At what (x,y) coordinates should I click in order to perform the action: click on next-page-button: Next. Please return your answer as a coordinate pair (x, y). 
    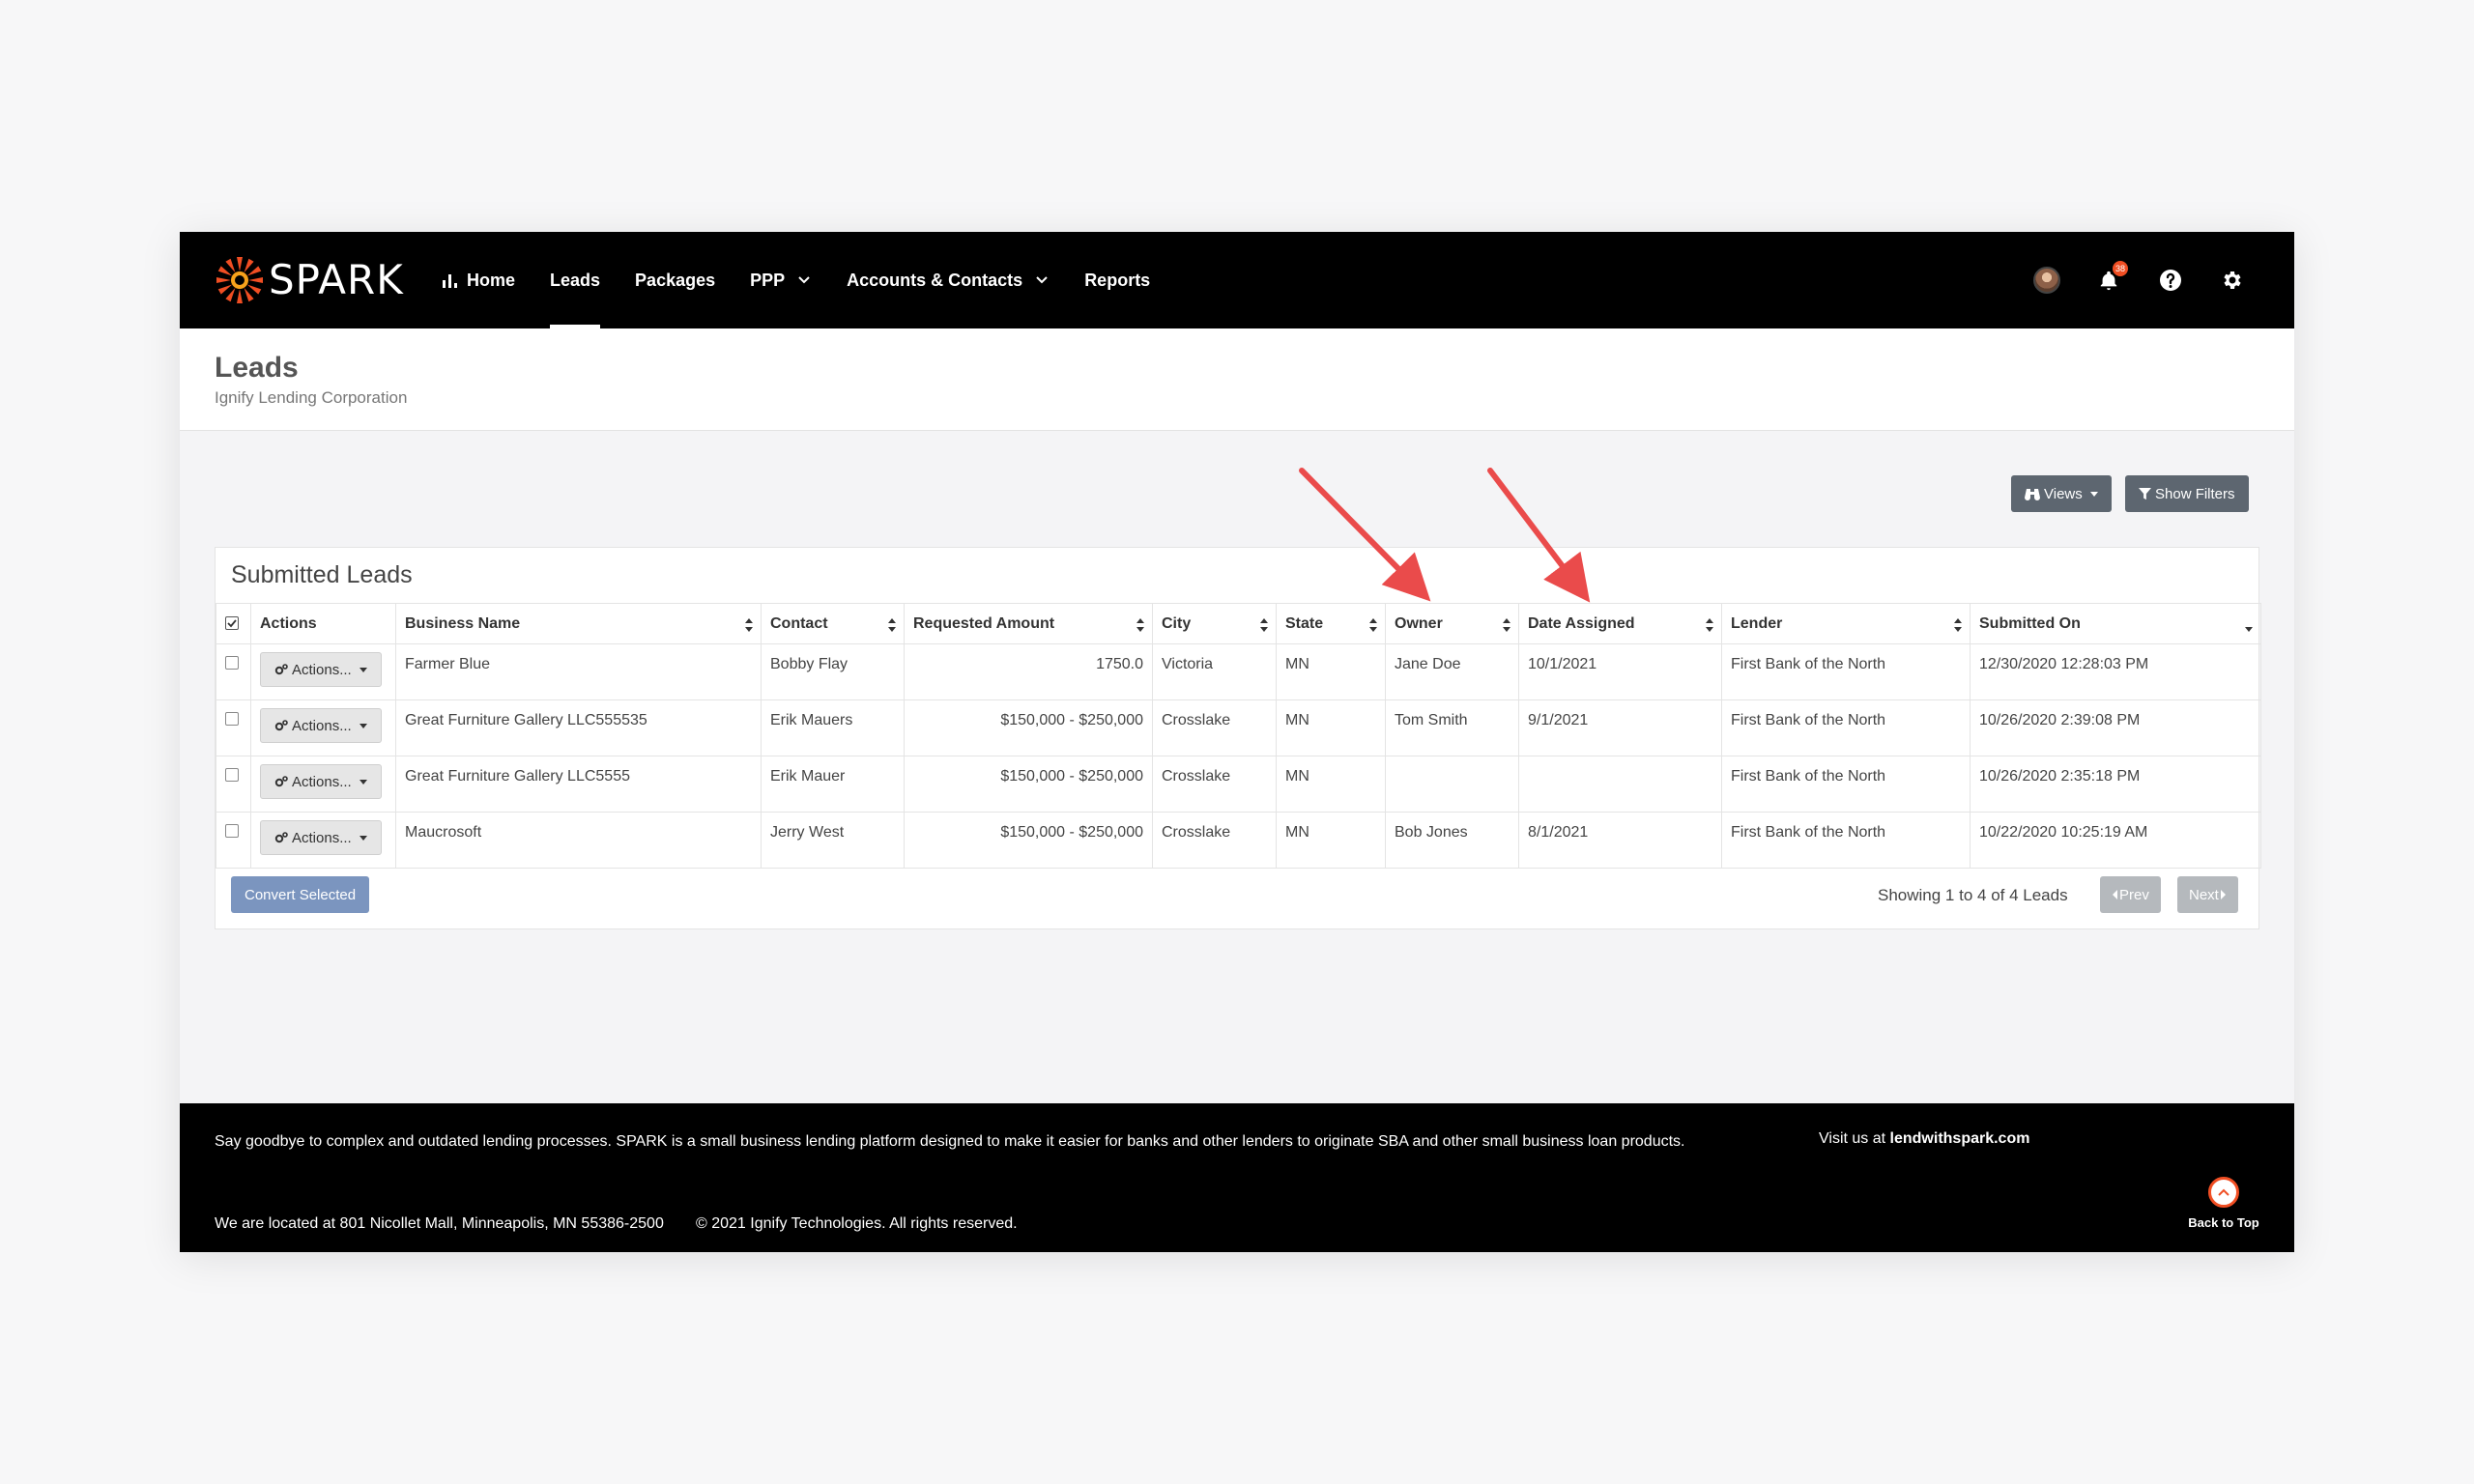
    Looking at the image, I should click on (2208, 895).